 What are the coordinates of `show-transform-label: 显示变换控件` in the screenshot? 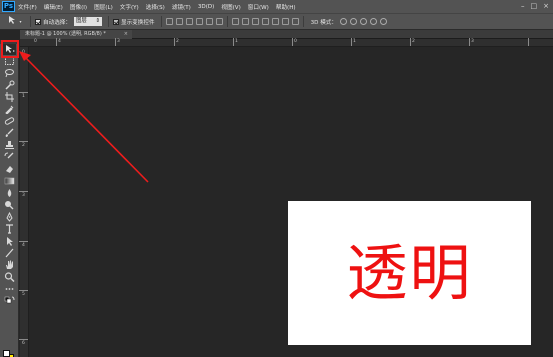 It's located at (137, 22).